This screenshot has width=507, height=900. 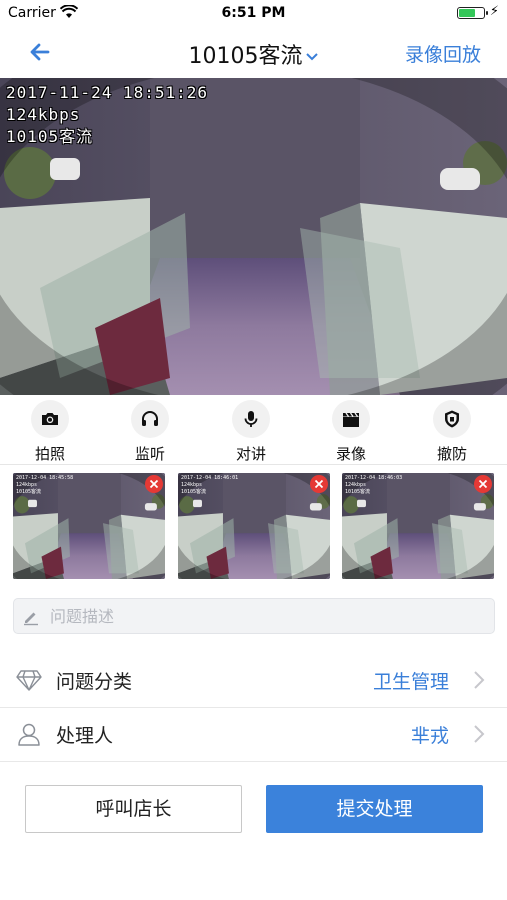 What do you see at coordinates (107, 115) in the screenshot?
I see `video-osd: 2017-11-24 18:51:26 124kbps 10105客流` at bounding box center [107, 115].